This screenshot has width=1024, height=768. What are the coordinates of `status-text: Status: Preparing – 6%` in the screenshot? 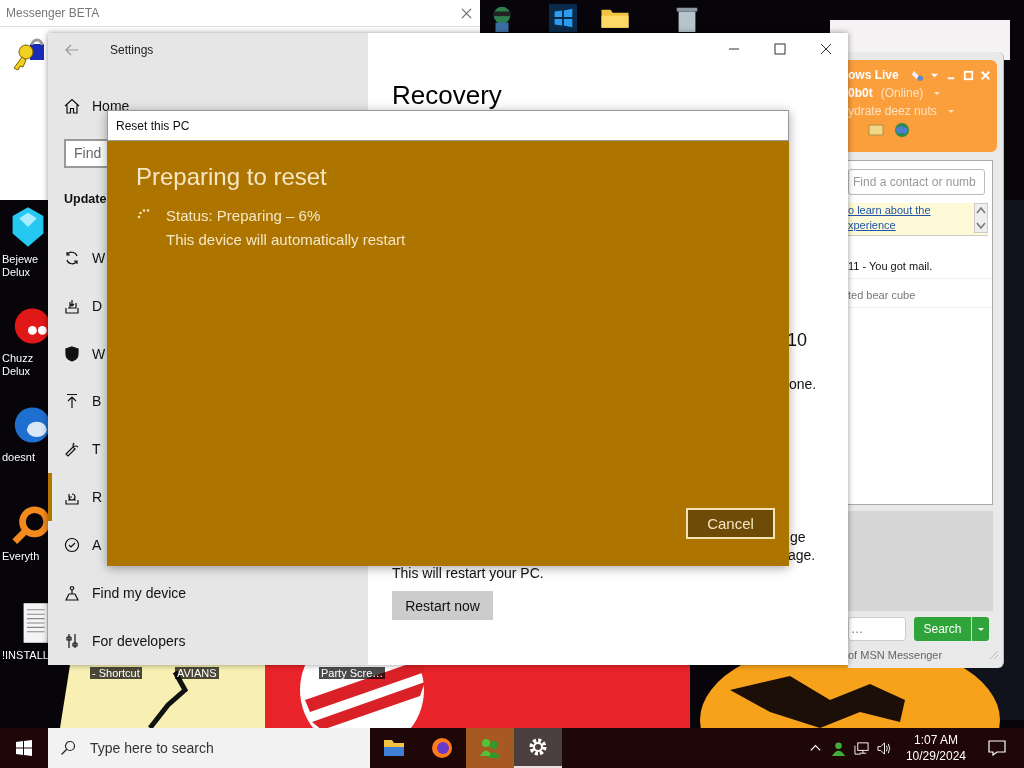 It's located at (244, 215).